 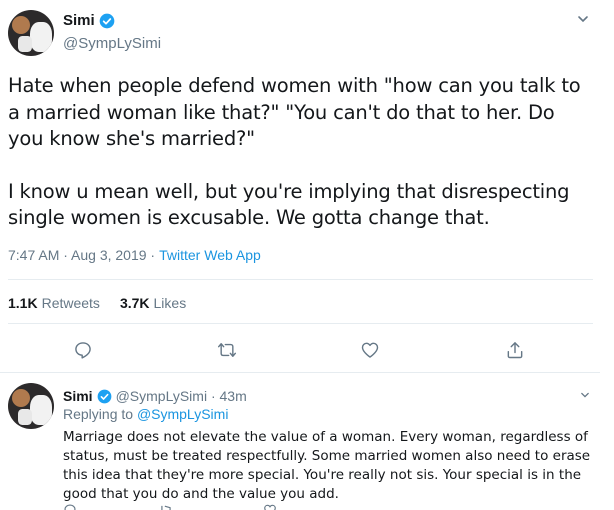 I want to click on handle-timestamp: @SympLySimi · 43m, so click(x=181, y=396).